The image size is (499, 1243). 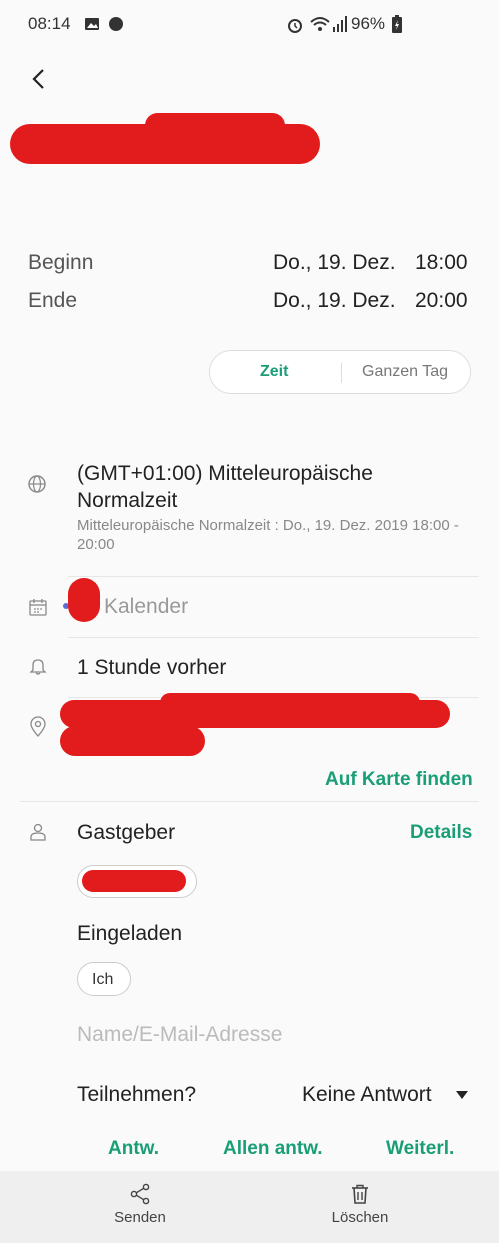 What do you see at coordinates (84, 600) in the screenshot?
I see `calendar-account-redacted` at bounding box center [84, 600].